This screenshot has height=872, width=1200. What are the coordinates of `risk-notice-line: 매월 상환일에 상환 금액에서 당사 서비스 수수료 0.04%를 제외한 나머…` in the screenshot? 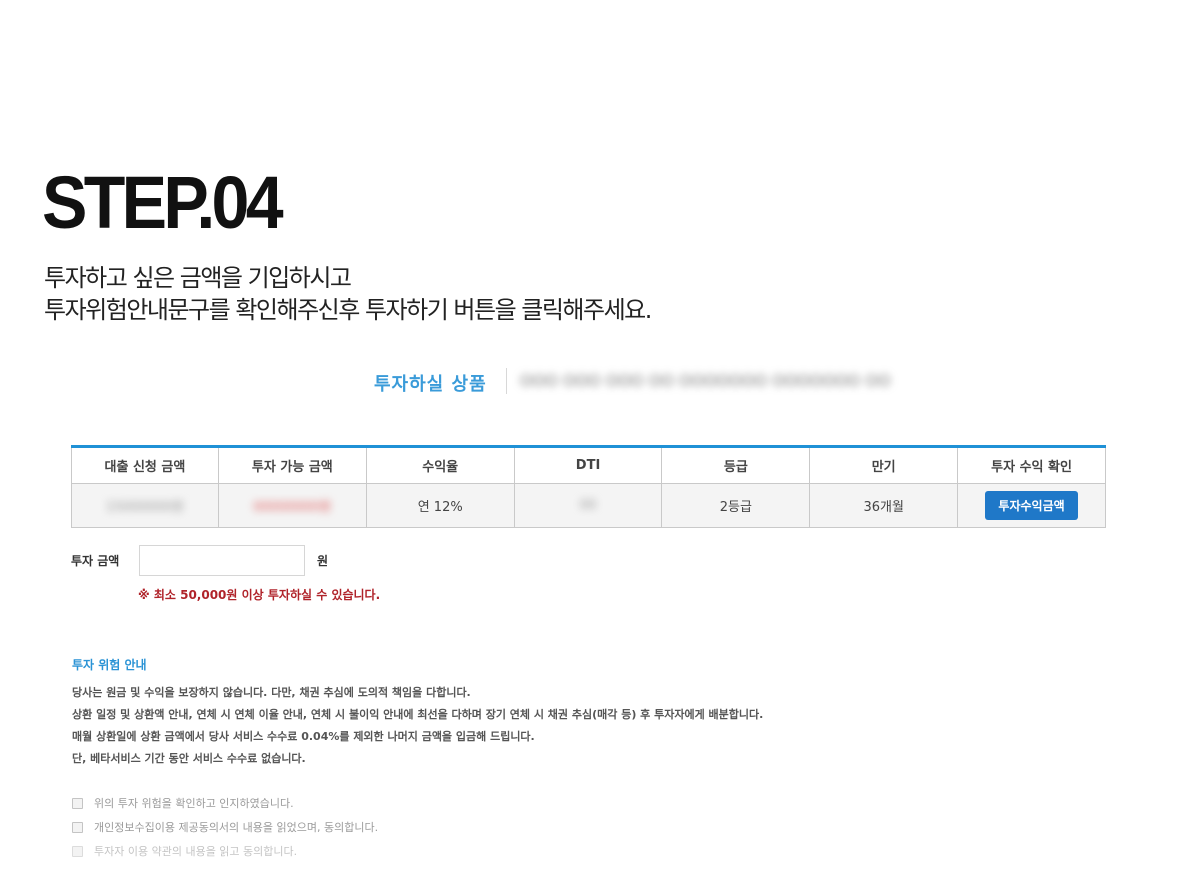 It's located at (303, 736).